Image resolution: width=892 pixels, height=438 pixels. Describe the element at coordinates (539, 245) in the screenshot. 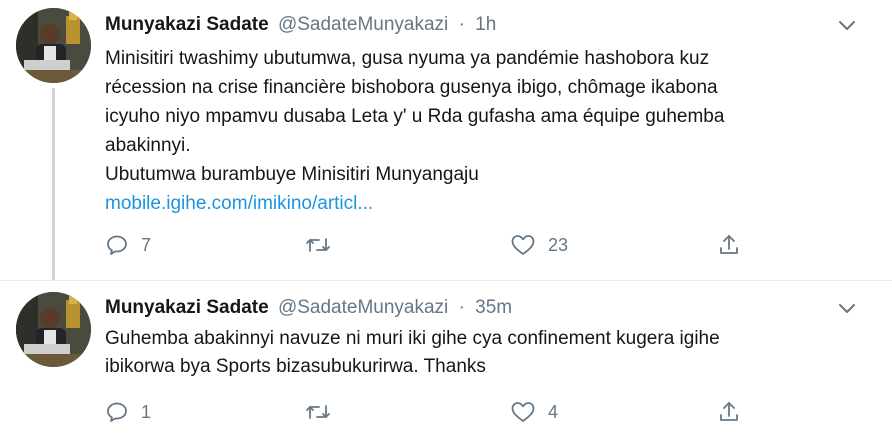

I see `like-button: 23` at that location.